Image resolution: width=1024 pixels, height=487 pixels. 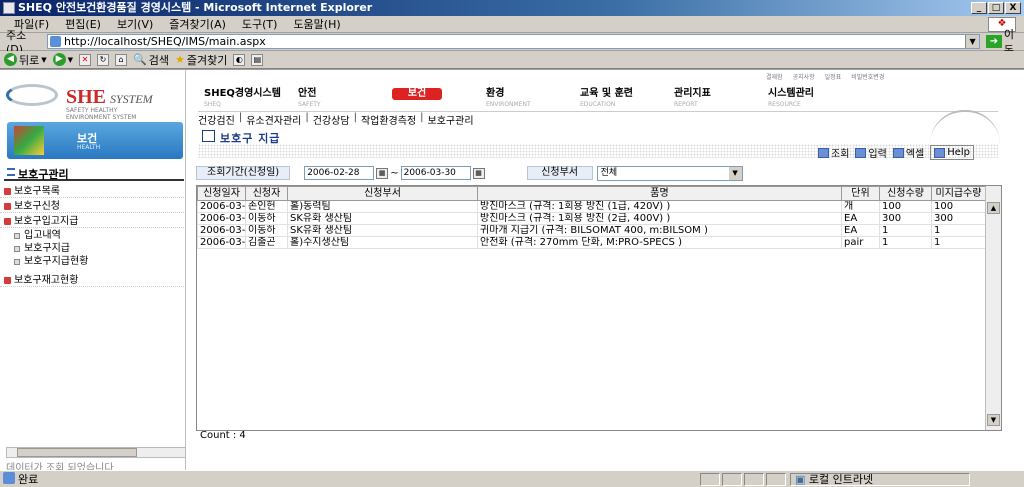 I want to click on top-link-notice: 공지사항, so click(x=804, y=76).